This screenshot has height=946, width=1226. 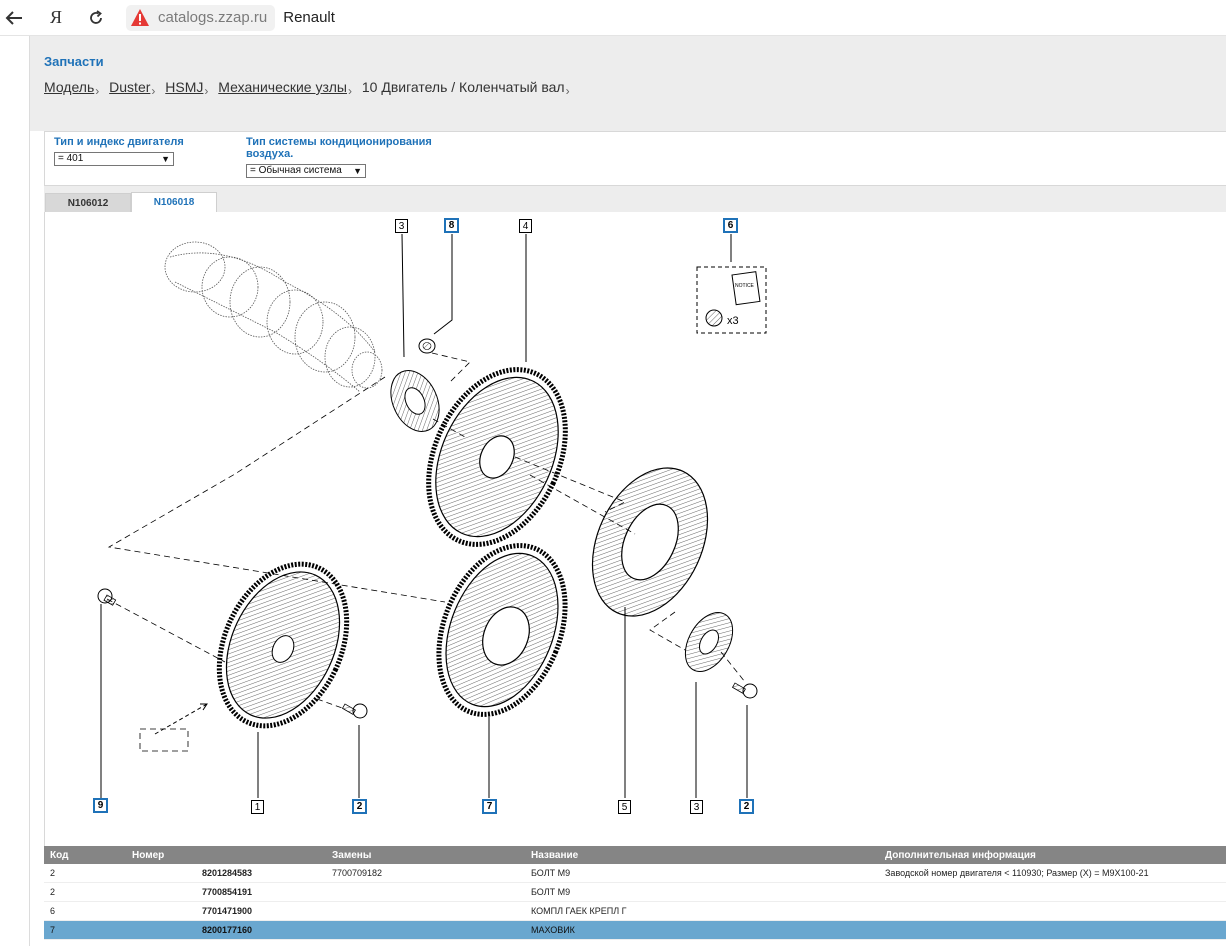 I want to click on flywheel-7-drawing, so click(x=502, y=630).